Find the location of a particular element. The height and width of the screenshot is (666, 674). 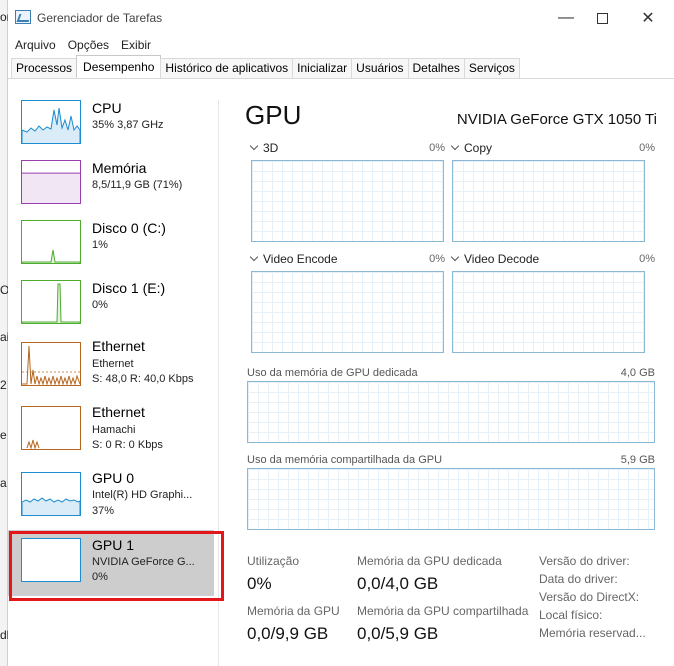

sidebar-item-detail: Ethernet is located at coordinates (113, 364).